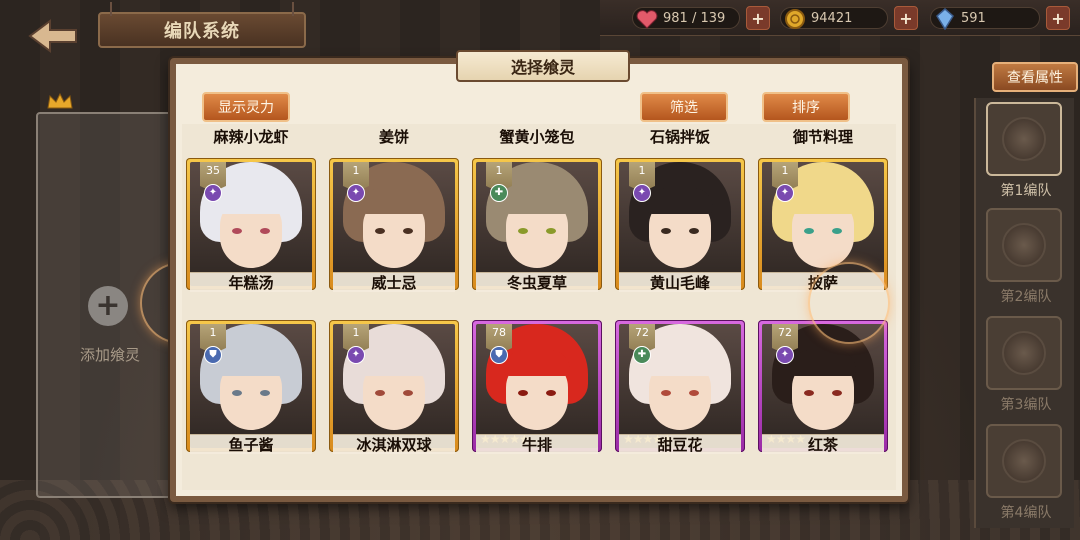 The width and height of the screenshot is (1080, 540). I want to click on character-portrait: 1 ⛊, so click(251, 386).